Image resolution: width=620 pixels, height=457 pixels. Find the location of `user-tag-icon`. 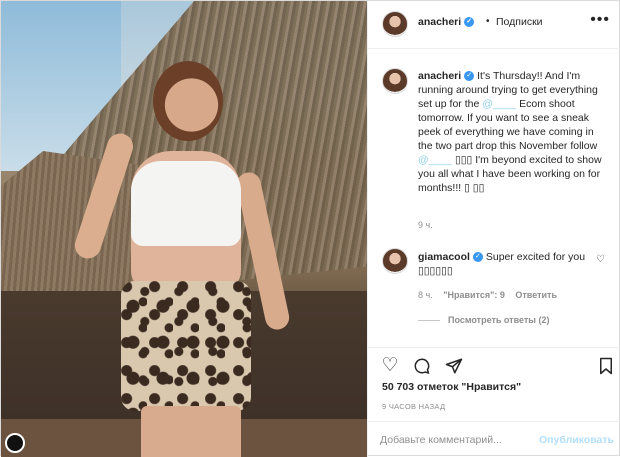

user-tag-icon is located at coordinates (15, 443).